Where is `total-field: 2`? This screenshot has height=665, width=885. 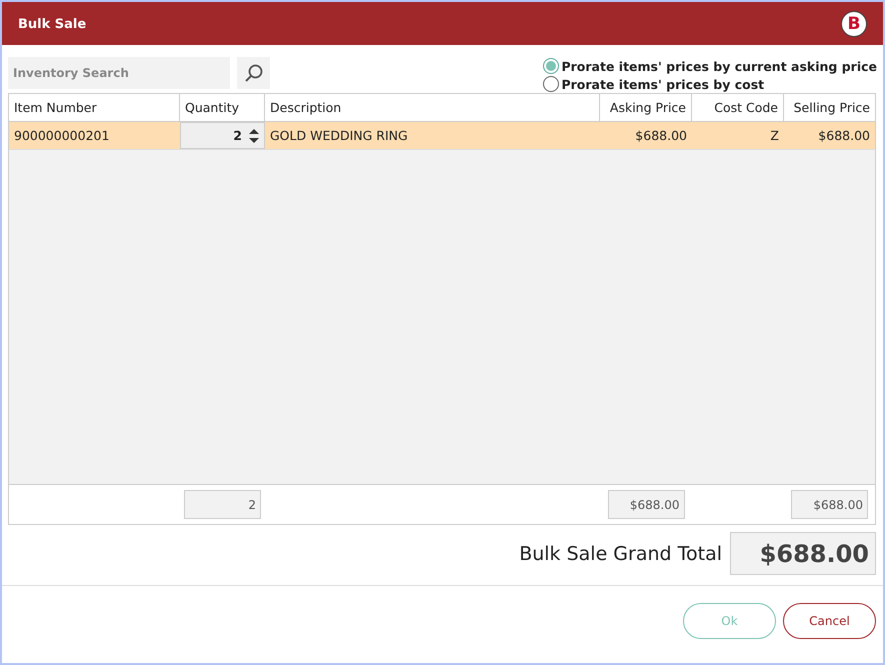
total-field: 2 is located at coordinates (222, 504).